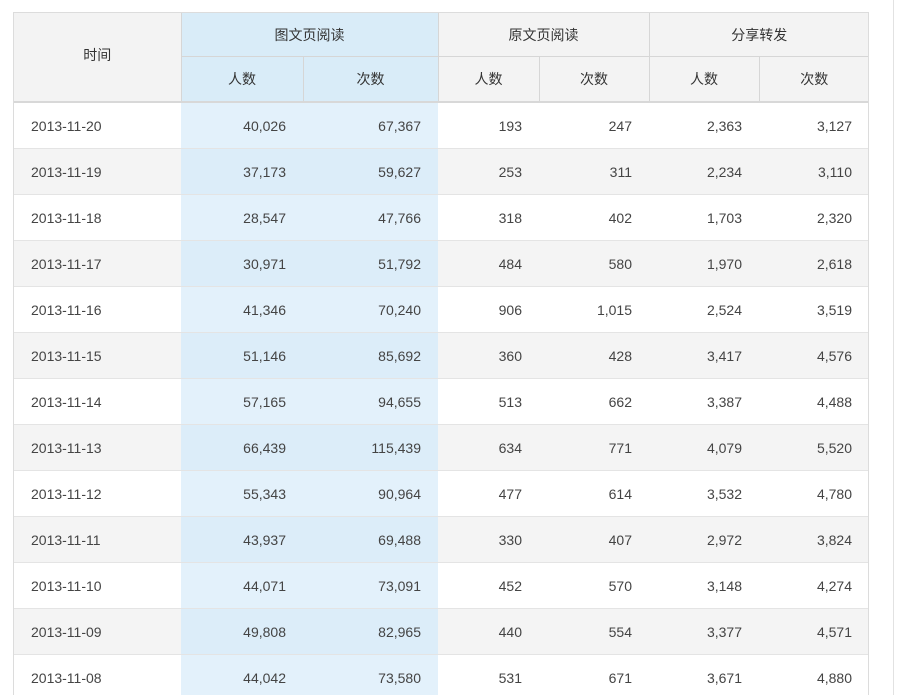  I want to click on cell-graphic-count: 90,964, so click(370, 493).